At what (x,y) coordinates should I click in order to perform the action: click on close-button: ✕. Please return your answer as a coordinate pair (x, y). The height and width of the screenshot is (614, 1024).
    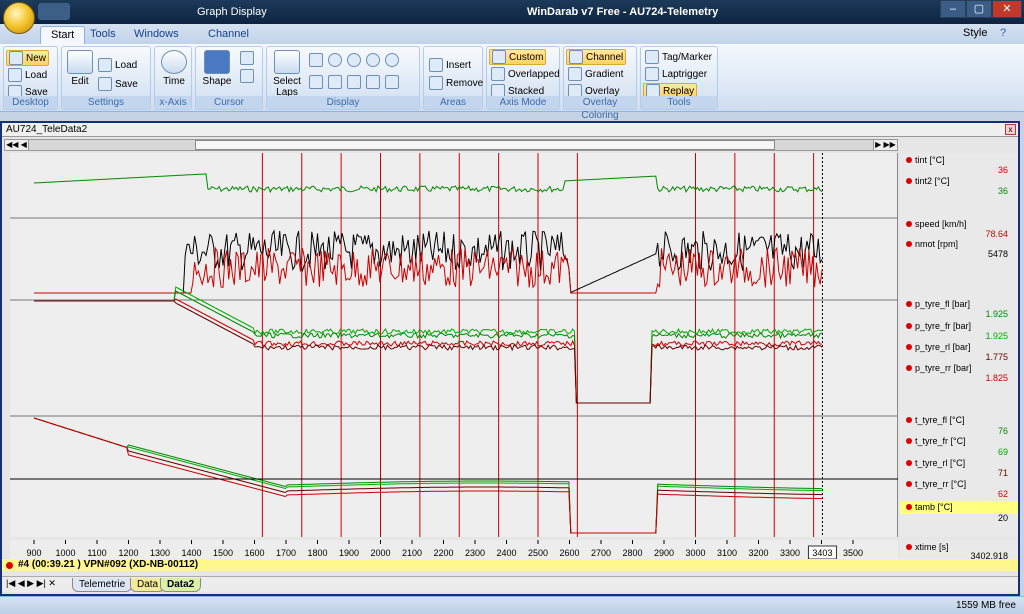
    Looking at the image, I should click on (1007, 9).